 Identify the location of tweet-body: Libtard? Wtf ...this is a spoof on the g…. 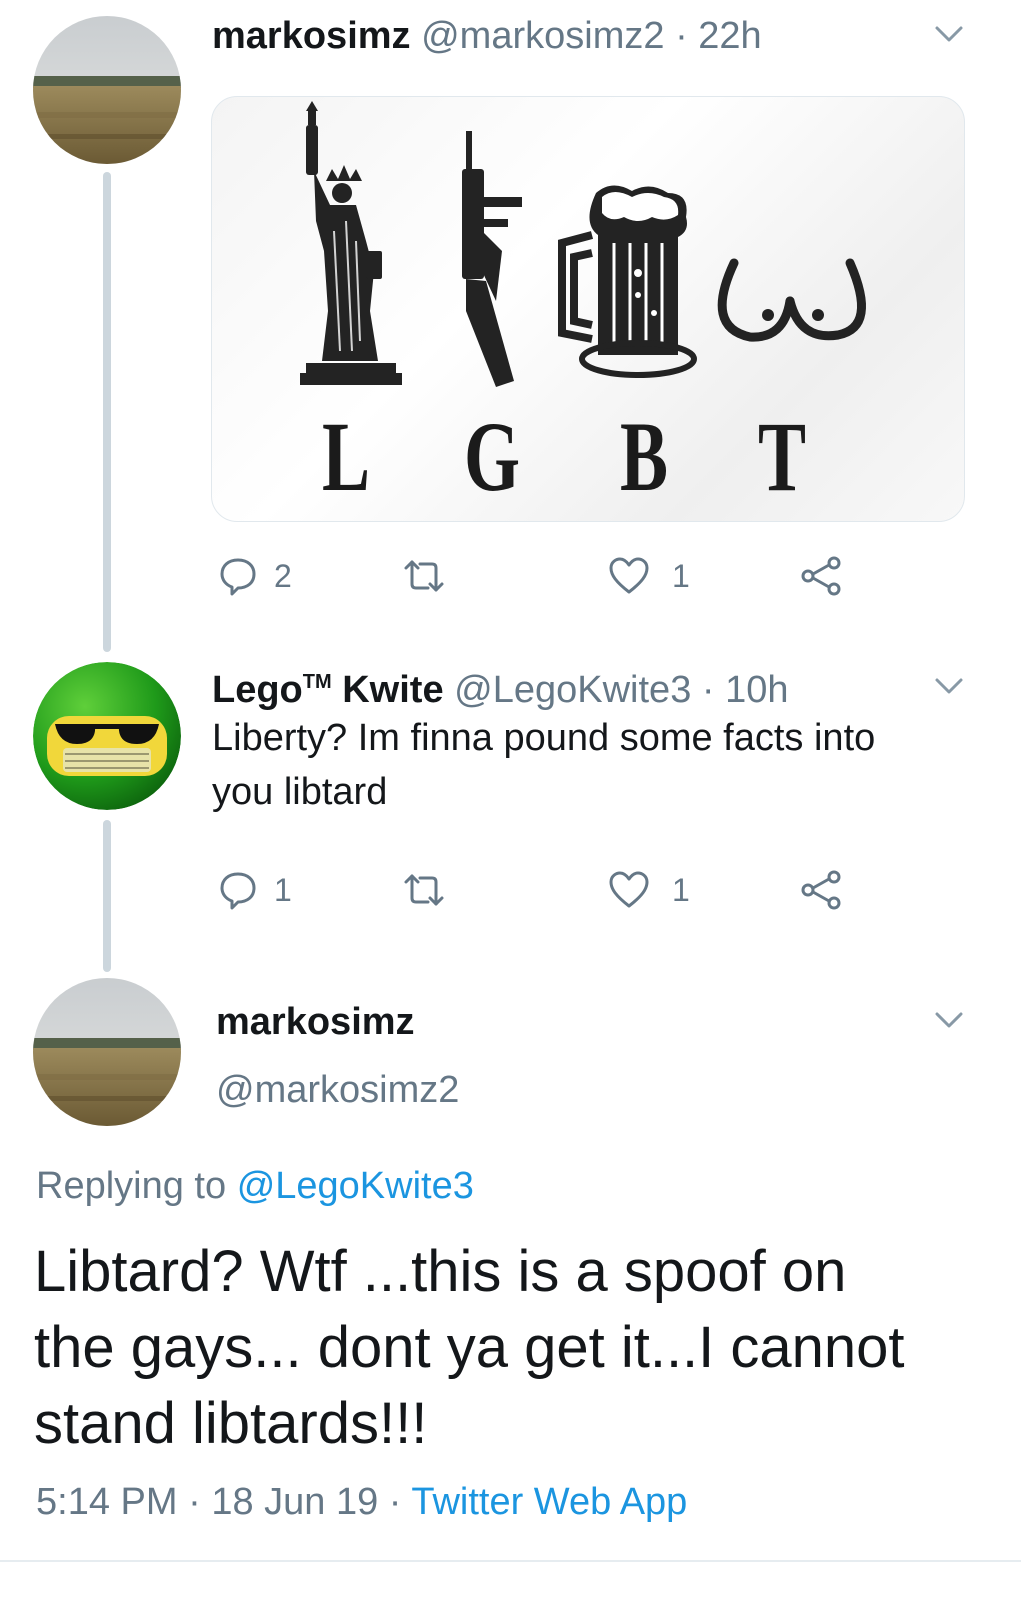
(469, 1348).